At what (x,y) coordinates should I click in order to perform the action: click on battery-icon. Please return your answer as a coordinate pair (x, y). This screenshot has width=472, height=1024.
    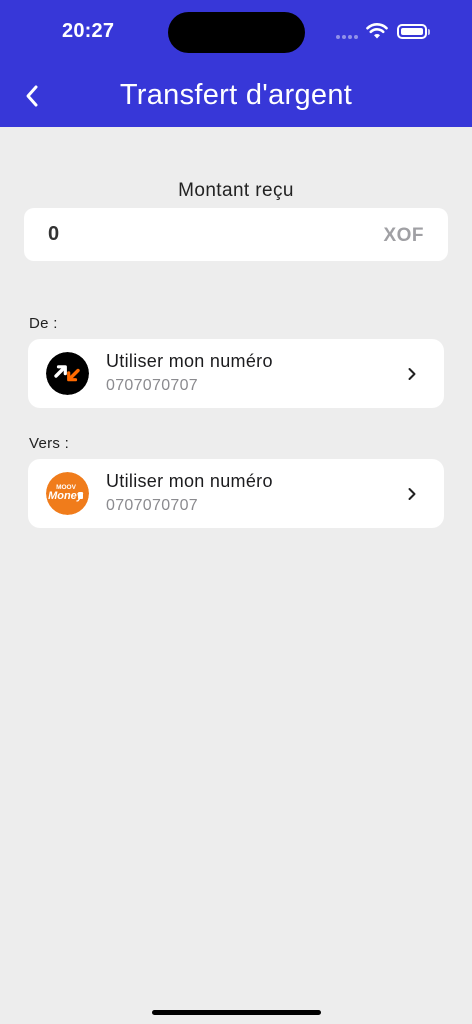
    Looking at the image, I should click on (413, 31).